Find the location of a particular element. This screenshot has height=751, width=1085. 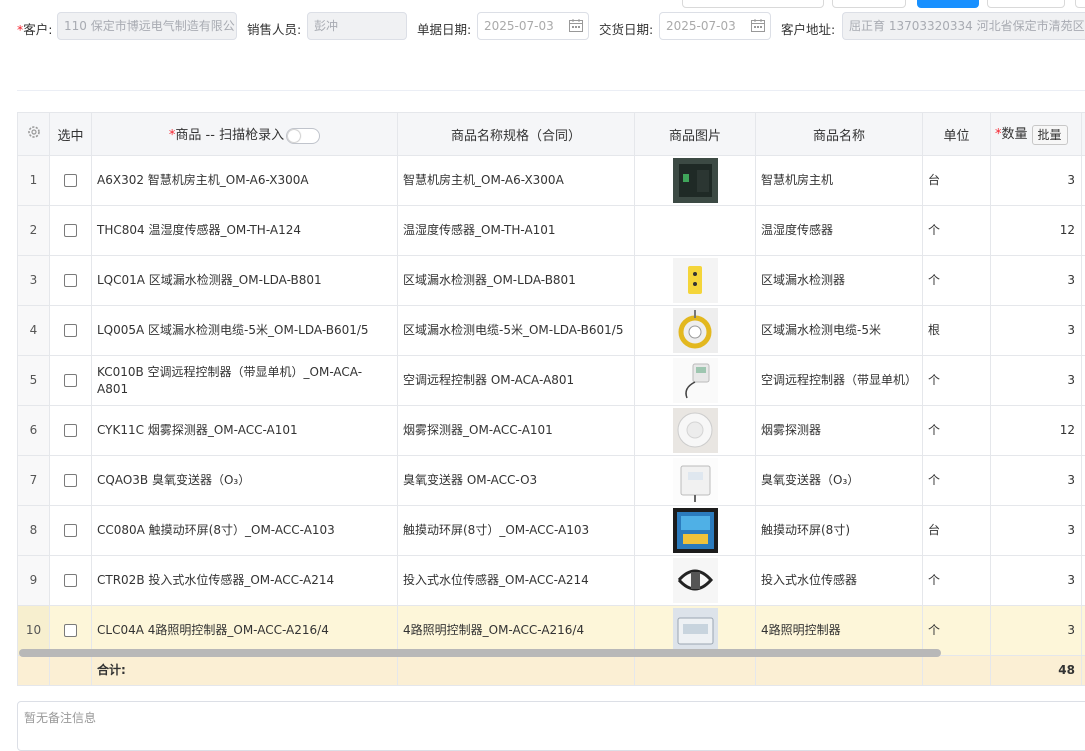

customer-field: 110 保定市博远电气制造有限公 is located at coordinates (147, 26).